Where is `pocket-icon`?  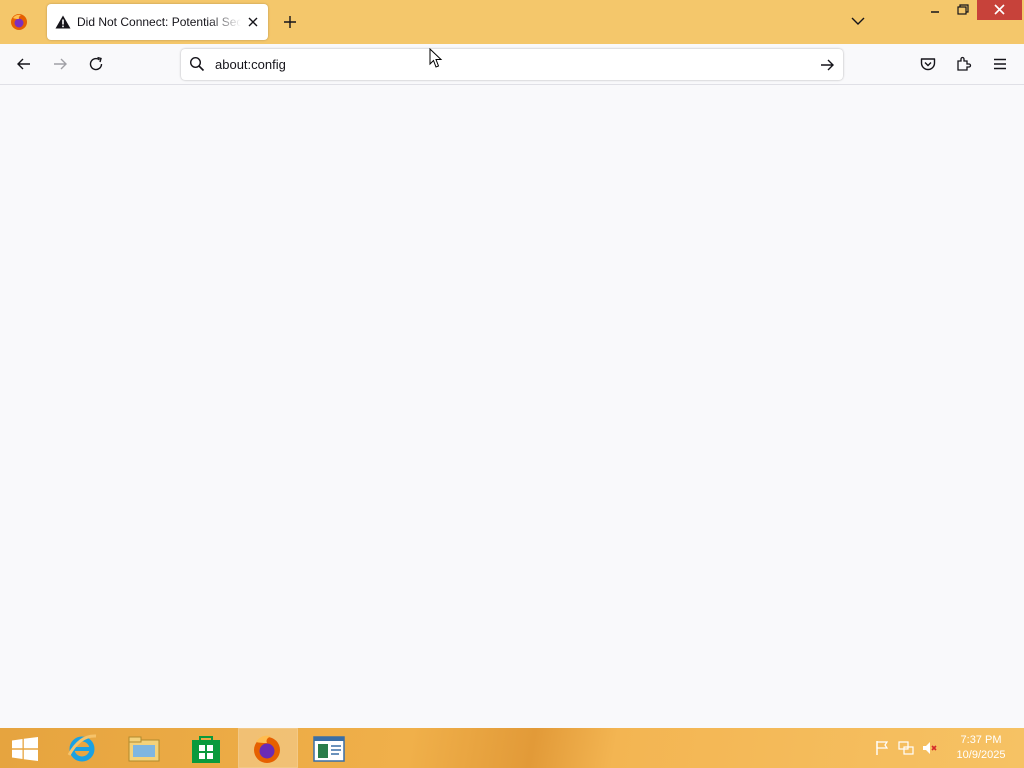 pocket-icon is located at coordinates (928, 64).